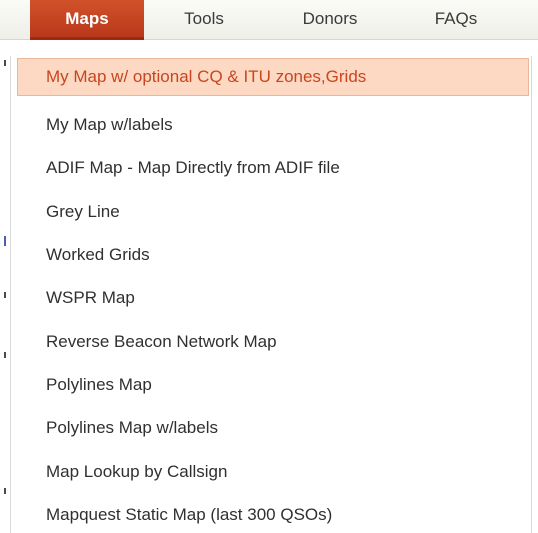 This screenshot has height=533, width=538. Describe the element at coordinates (273, 472) in the screenshot. I see `menu-item-map-lookup-by-callsign: Map Lookup by Callsign` at that location.